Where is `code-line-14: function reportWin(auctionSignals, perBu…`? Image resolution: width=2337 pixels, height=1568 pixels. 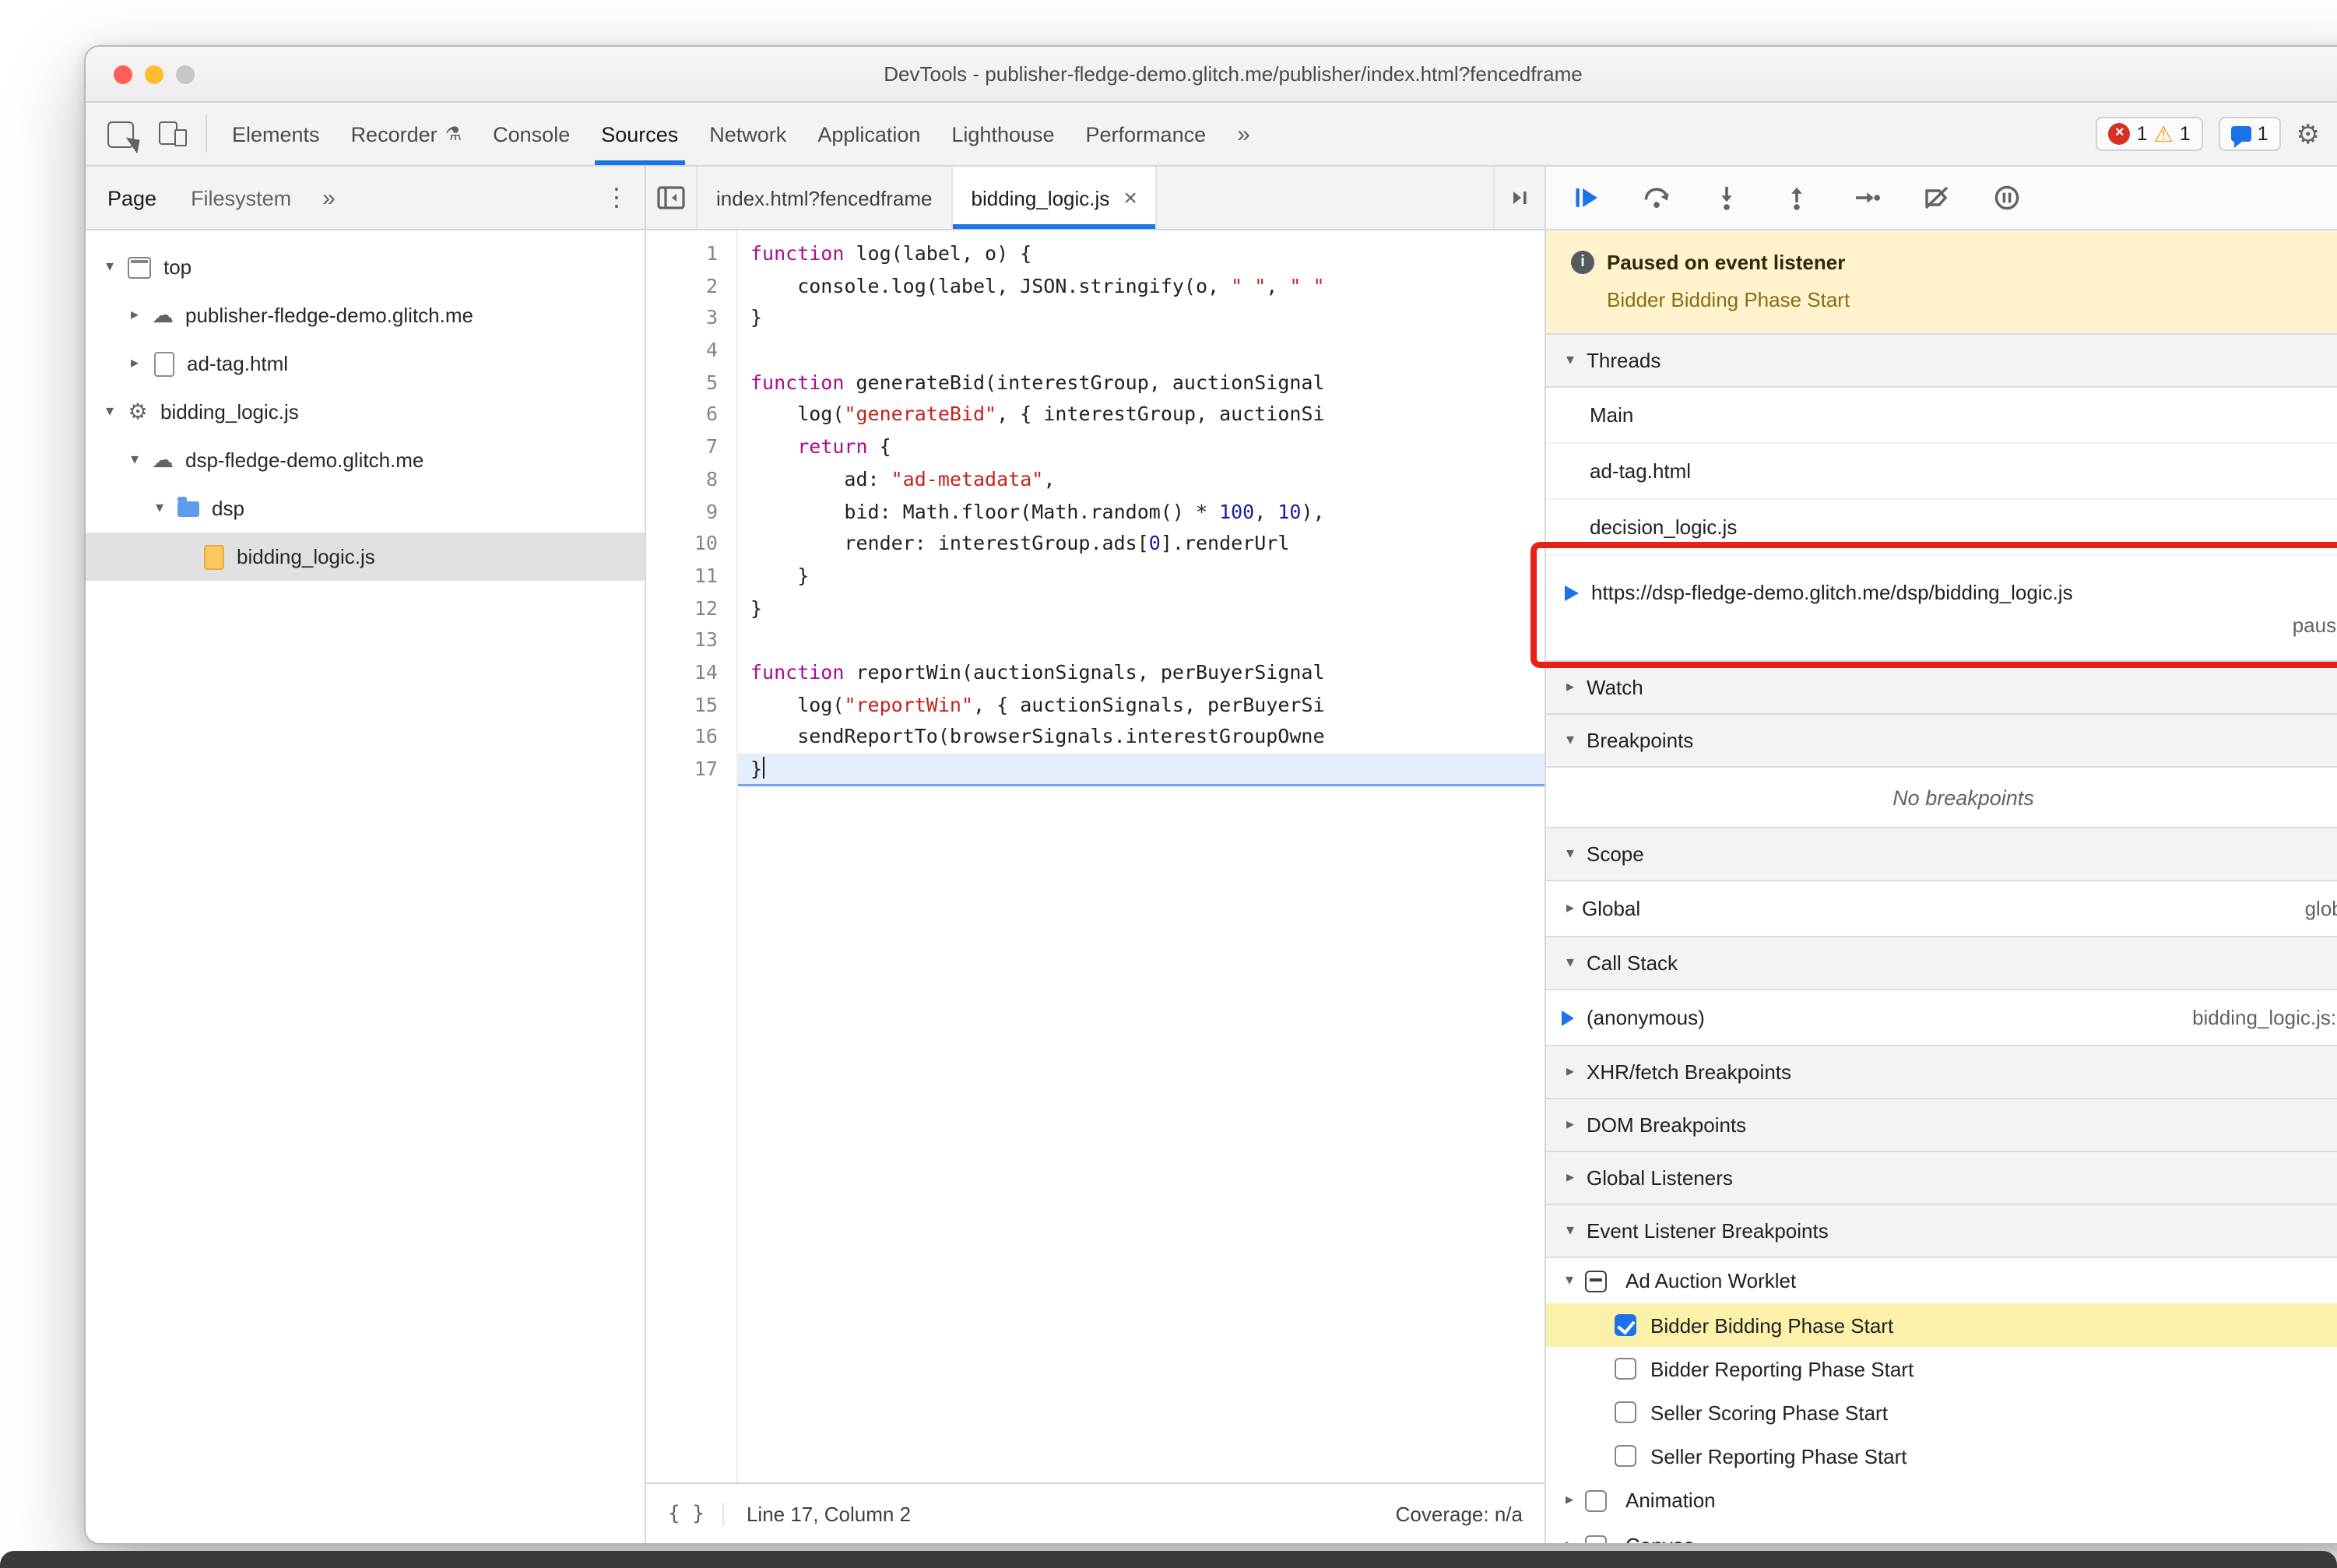 code-line-14: function reportWin(auctionSignals, perBu… is located at coordinates (1142, 673).